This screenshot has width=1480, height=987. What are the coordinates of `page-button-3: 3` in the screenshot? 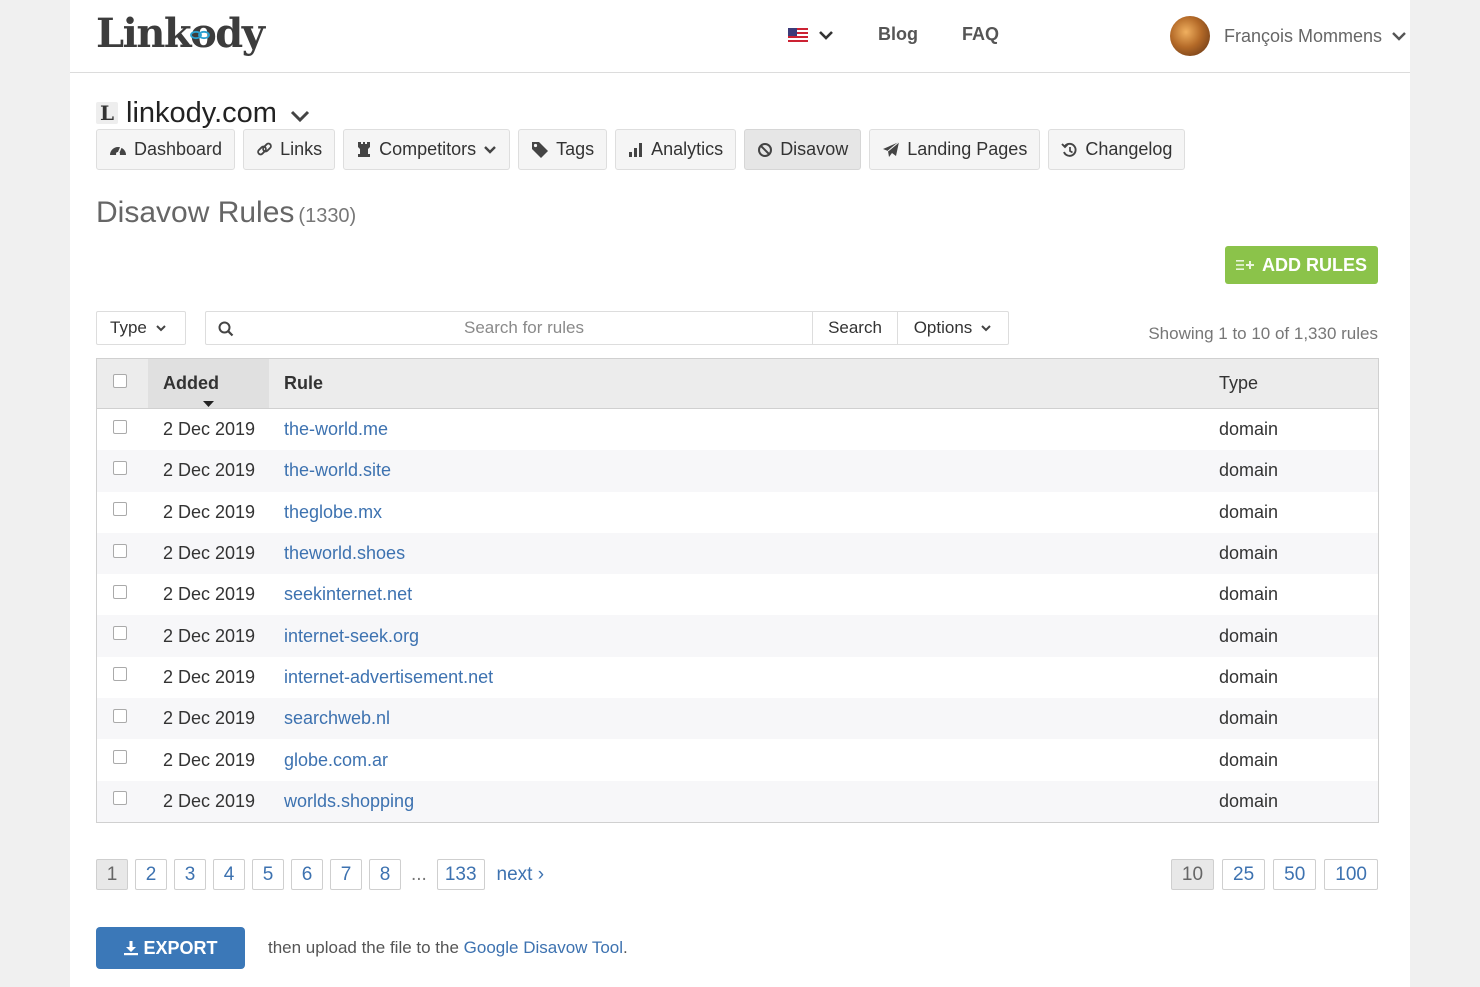 It's located at (190, 874).